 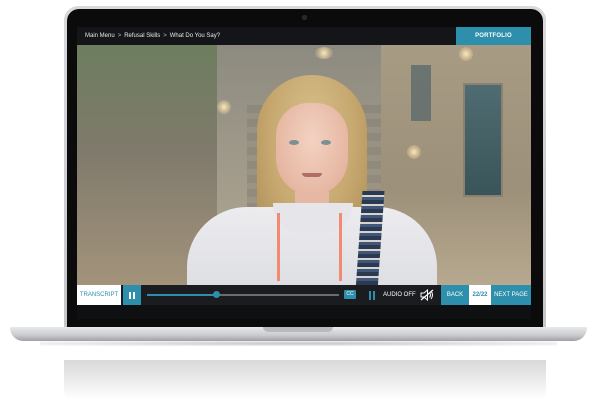 I want to click on progress-track, so click(x=243, y=294).